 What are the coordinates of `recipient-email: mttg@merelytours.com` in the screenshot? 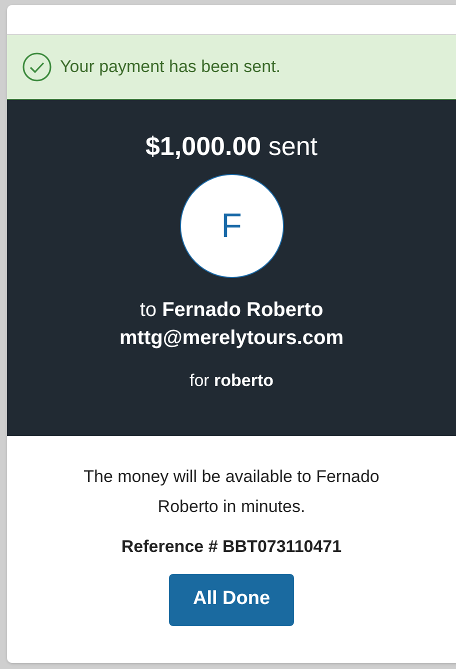 It's located at (232, 338).